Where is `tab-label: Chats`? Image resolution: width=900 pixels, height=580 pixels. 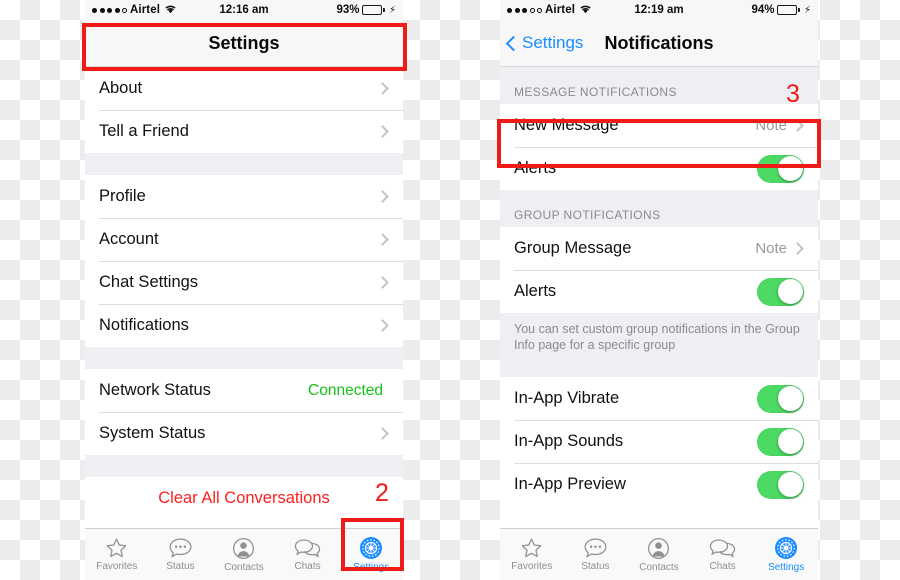 tab-label: Chats is located at coordinates (722, 566).